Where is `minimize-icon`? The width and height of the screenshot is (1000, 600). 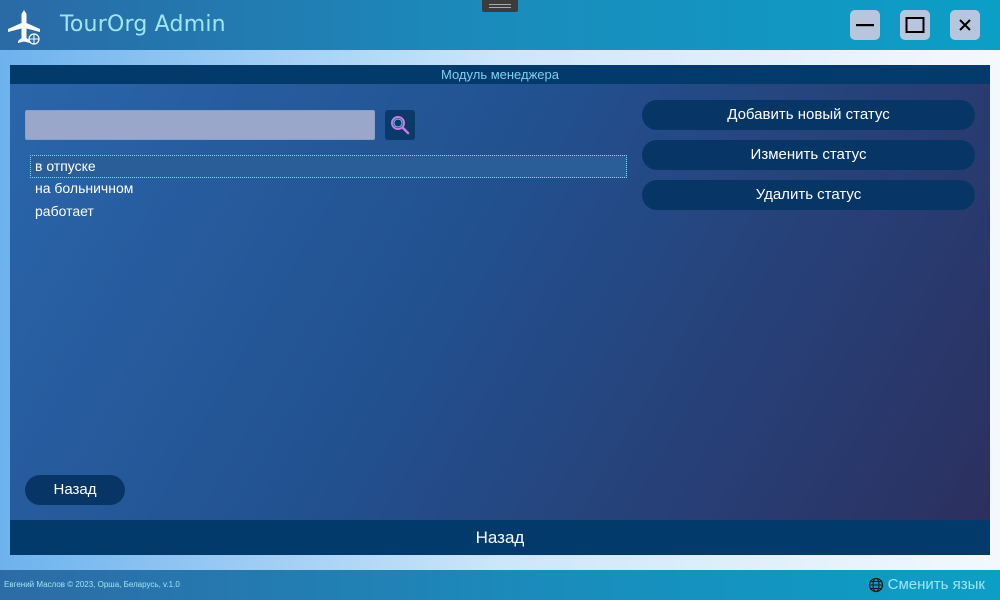 minimize-icon is located at coordinates (865, 25).